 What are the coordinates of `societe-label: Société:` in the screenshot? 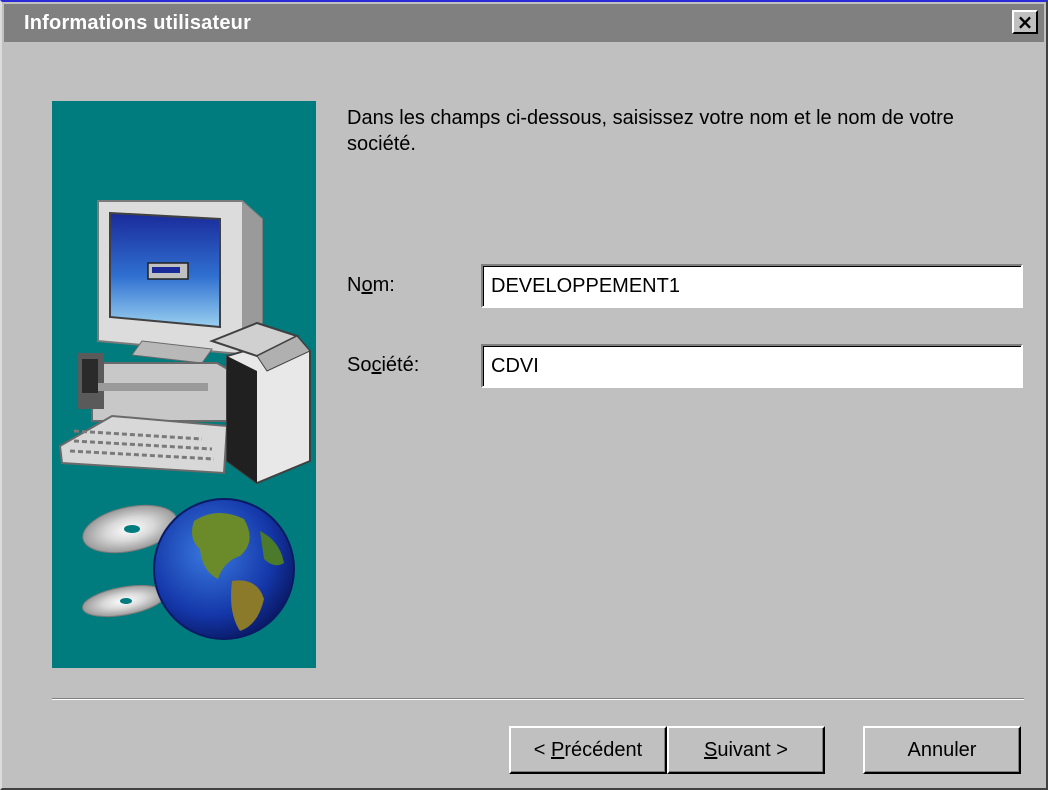 It's located at (383, 365).